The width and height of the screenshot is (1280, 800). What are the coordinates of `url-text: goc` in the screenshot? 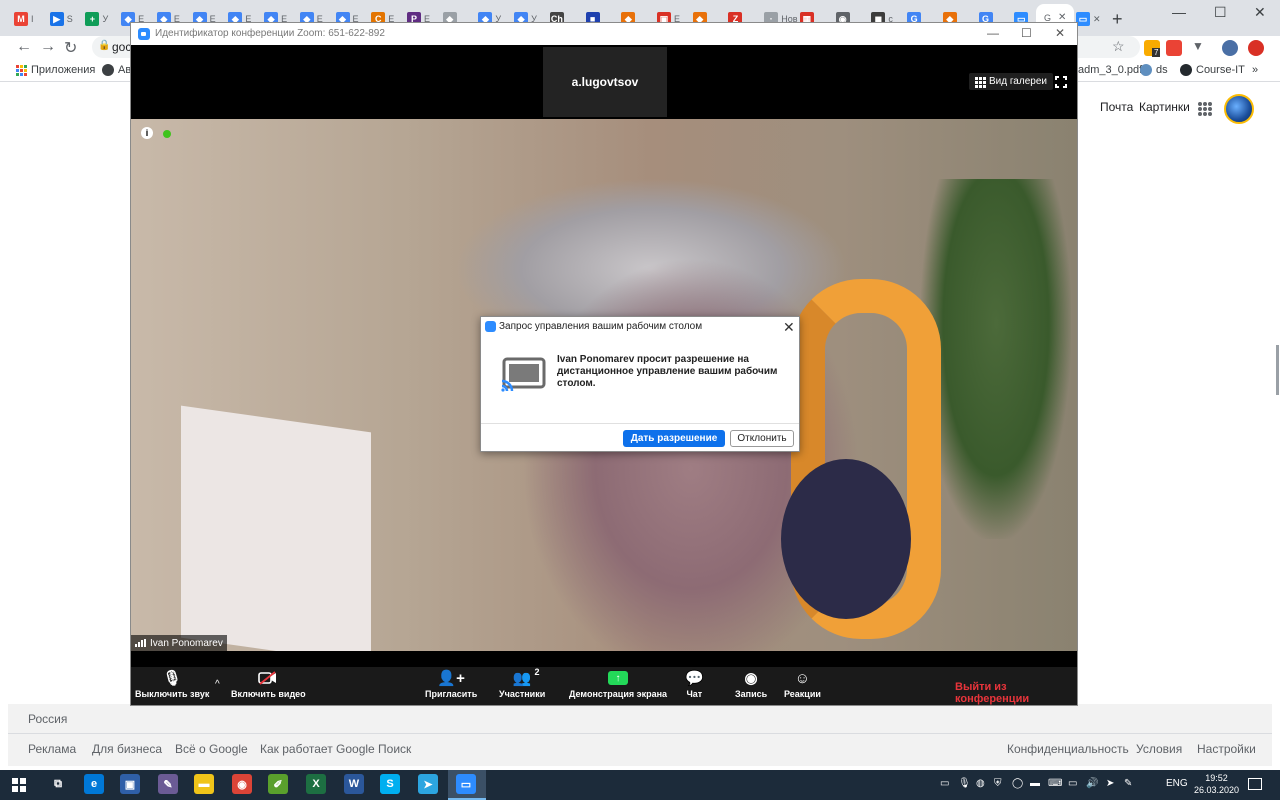 It's located at (121, 47).